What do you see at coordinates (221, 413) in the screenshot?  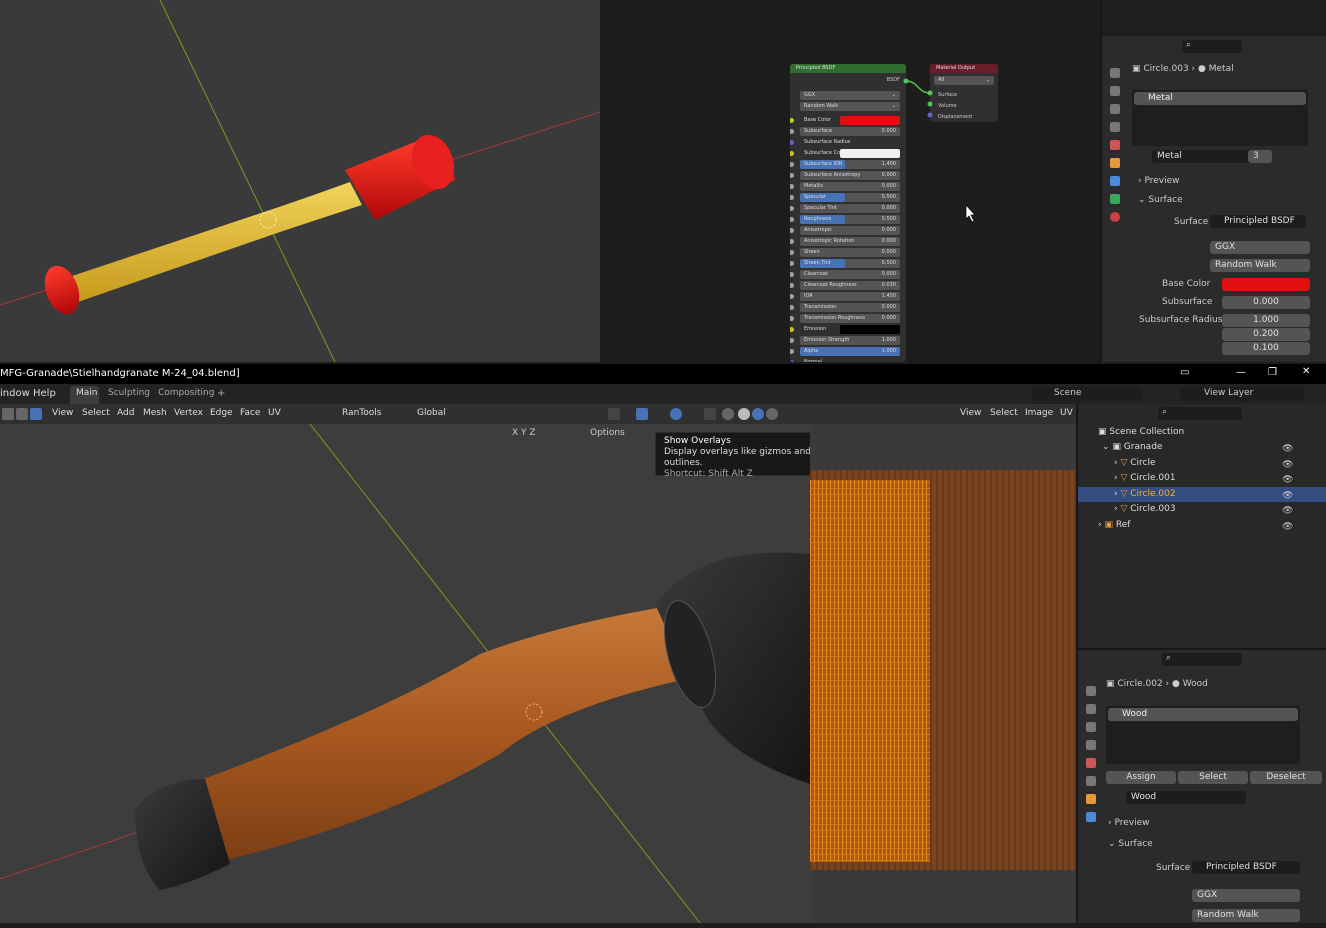 I see `menu-edge: Edge` at bounding box center [221, 413].